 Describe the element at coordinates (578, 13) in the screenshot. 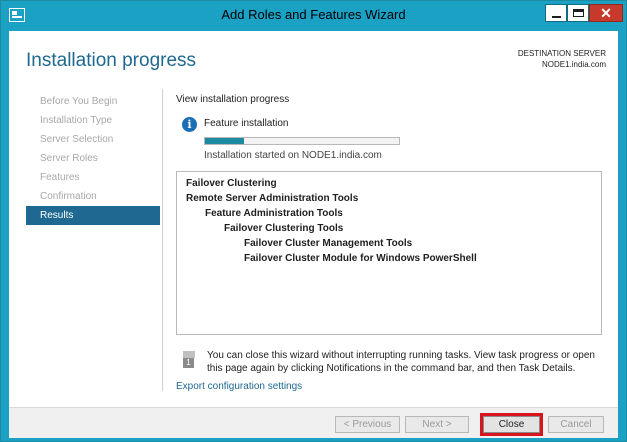

I see `maximize-button` at that location.